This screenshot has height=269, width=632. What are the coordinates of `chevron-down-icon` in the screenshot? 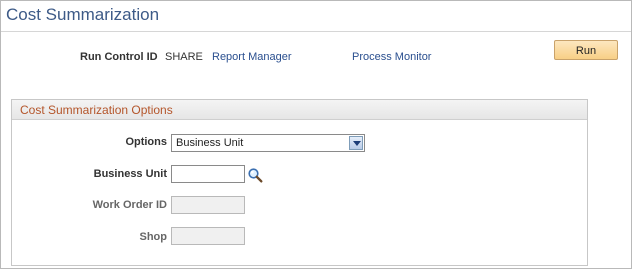 It's located at (356, 143).